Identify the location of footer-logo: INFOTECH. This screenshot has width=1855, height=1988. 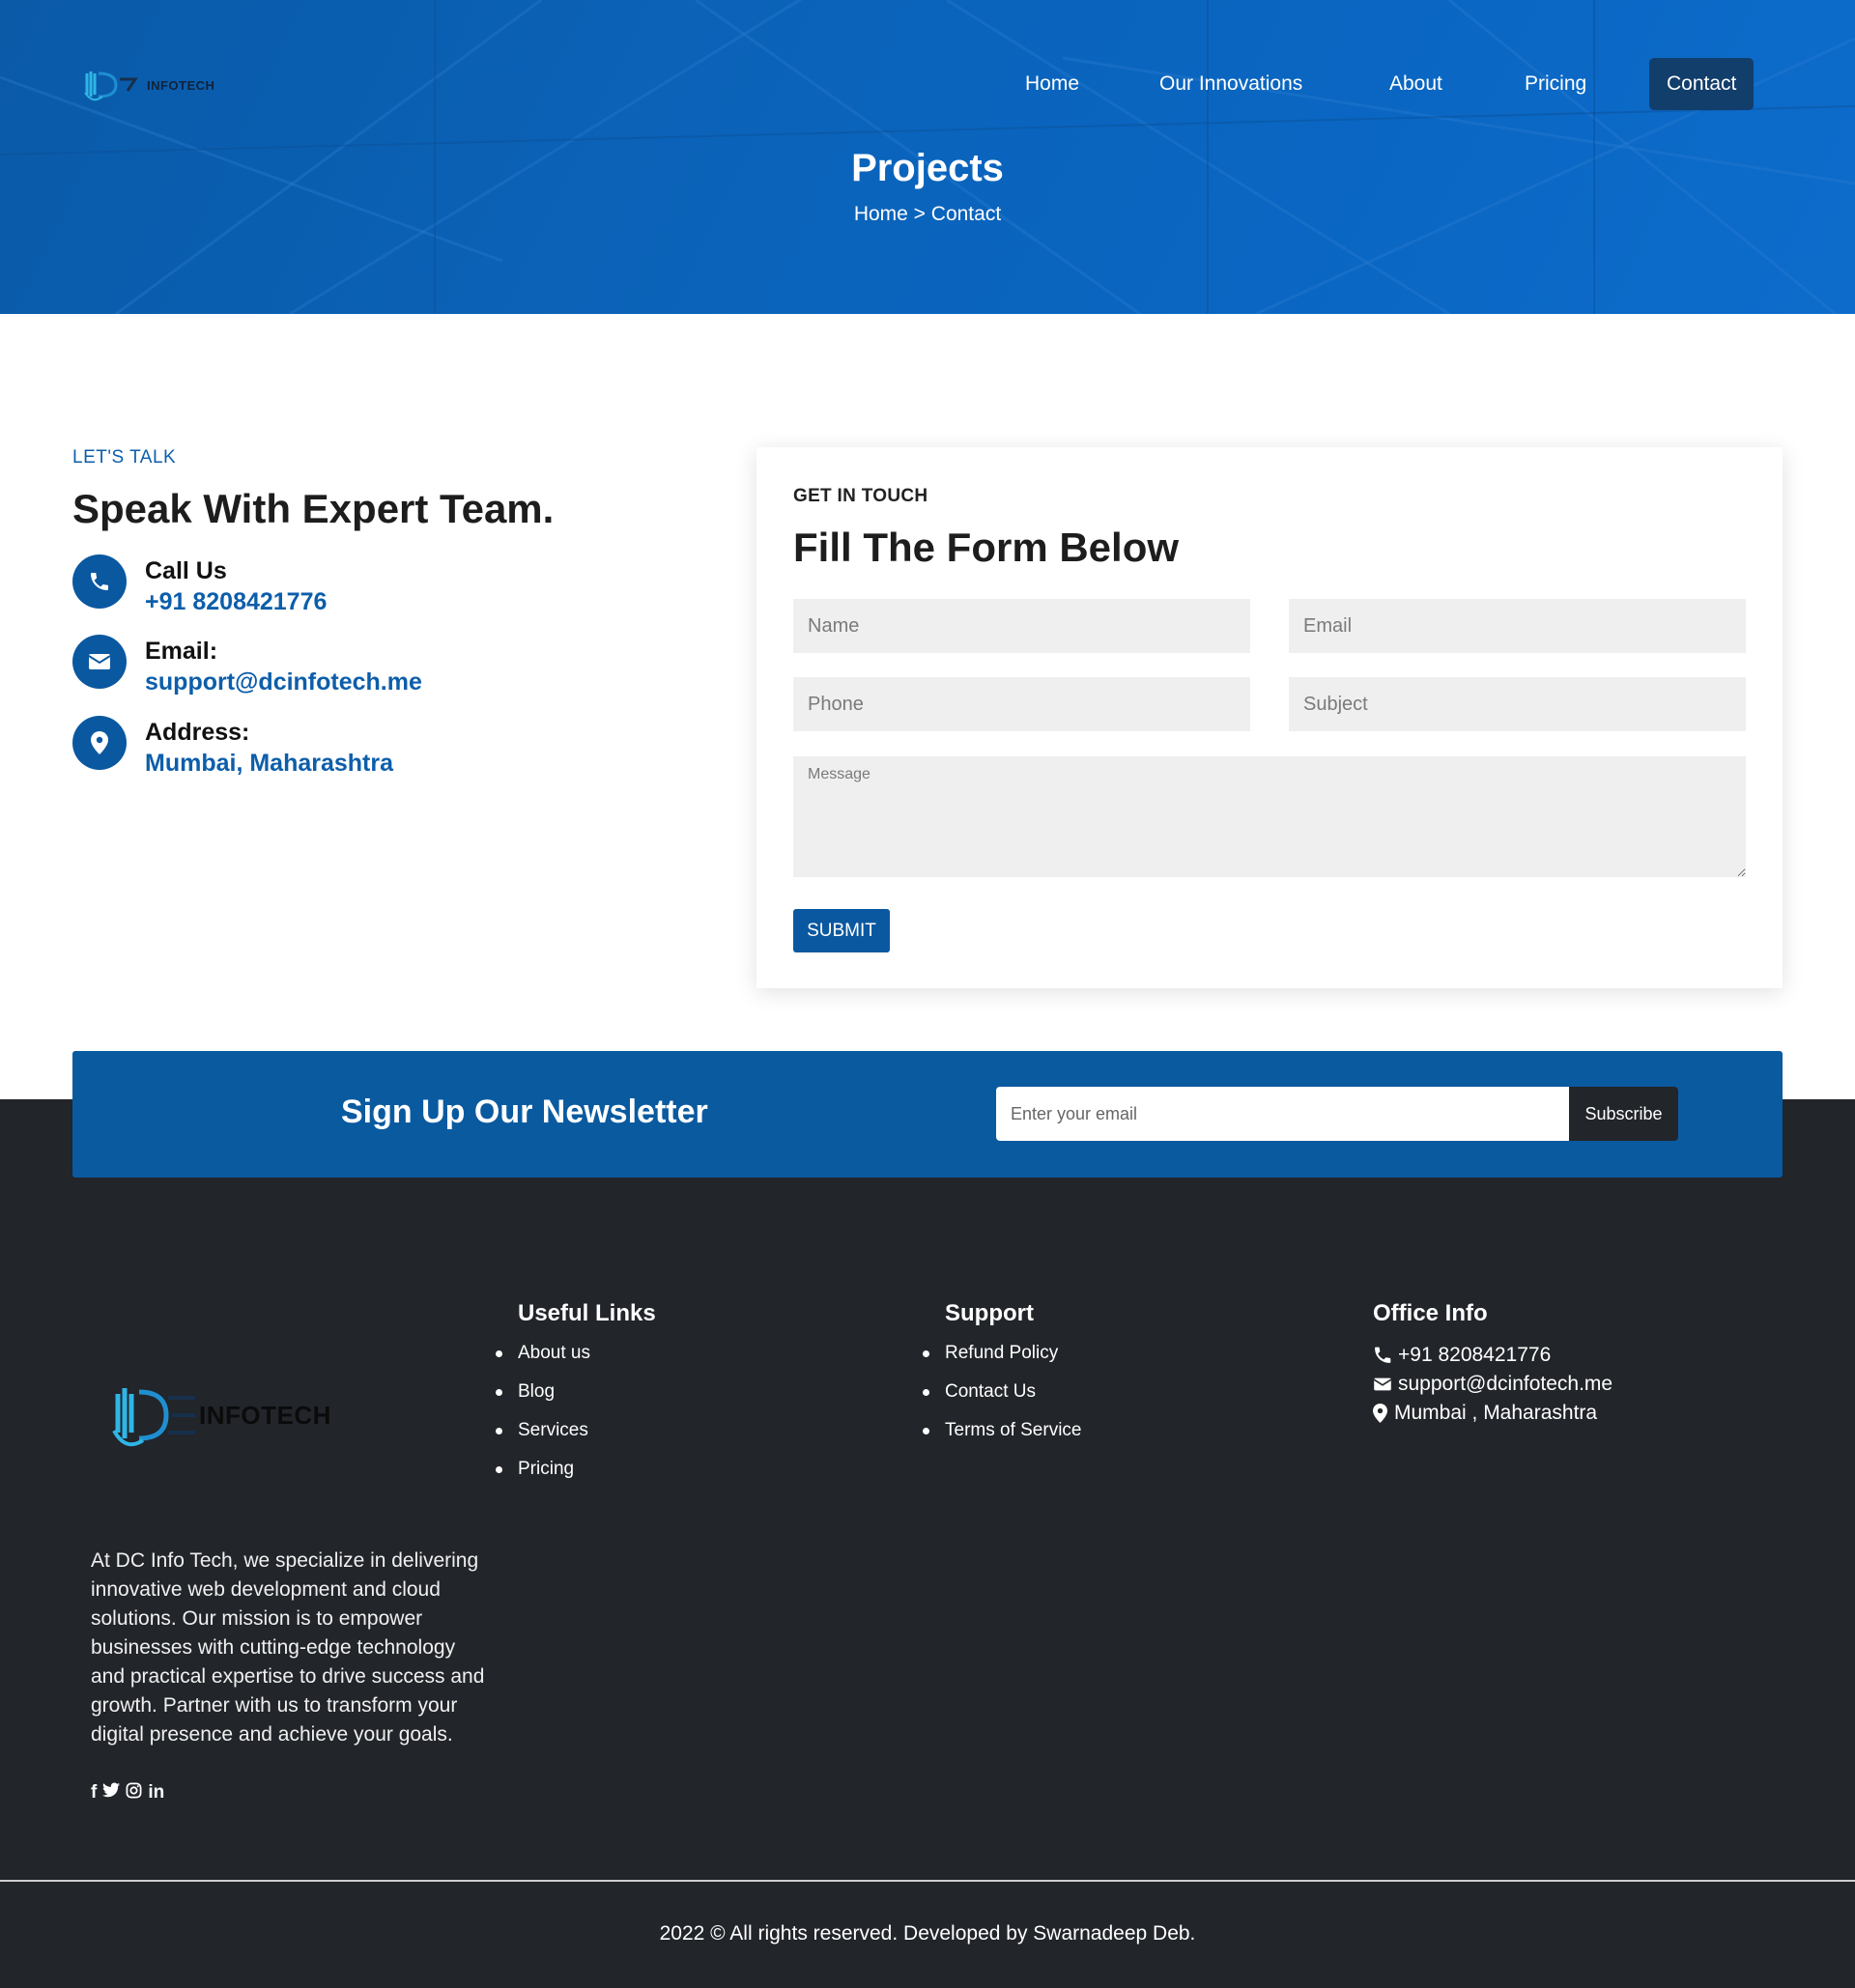
(220, 1415).